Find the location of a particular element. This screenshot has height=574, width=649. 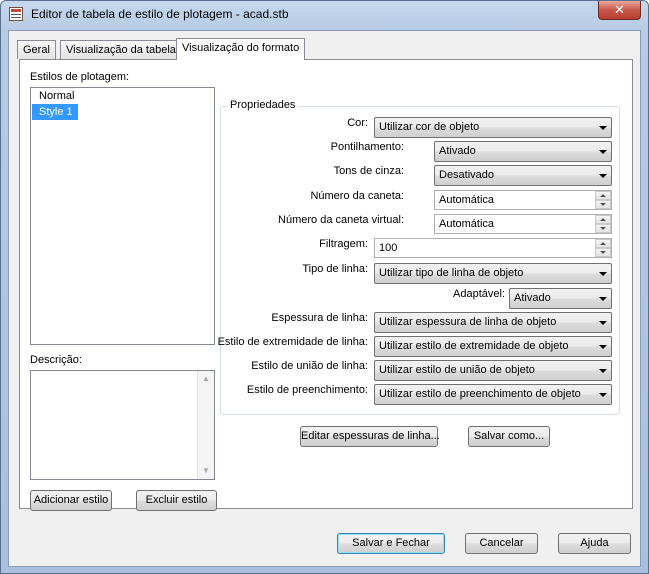

adaptive-value: Ativado is located at coordinates (532, 298).